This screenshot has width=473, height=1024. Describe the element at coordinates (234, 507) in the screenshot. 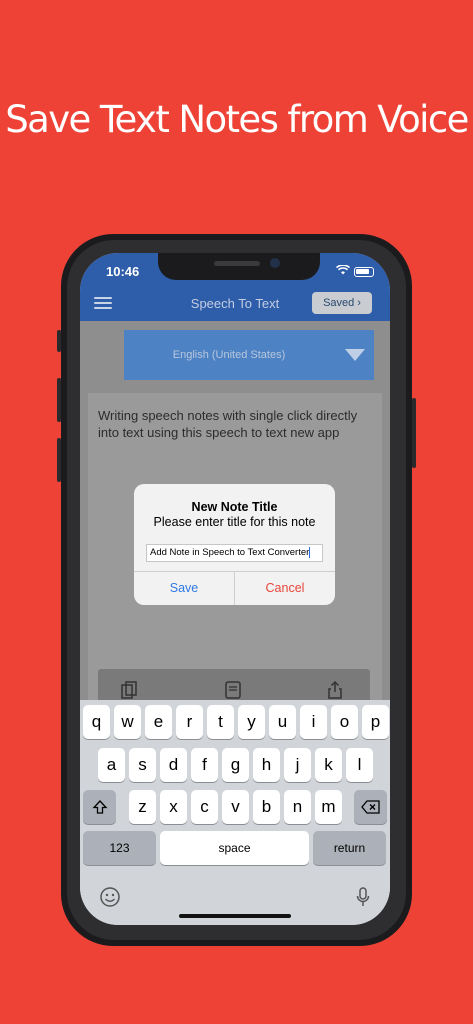

I see `dialog-title: New Note Title` at that location.